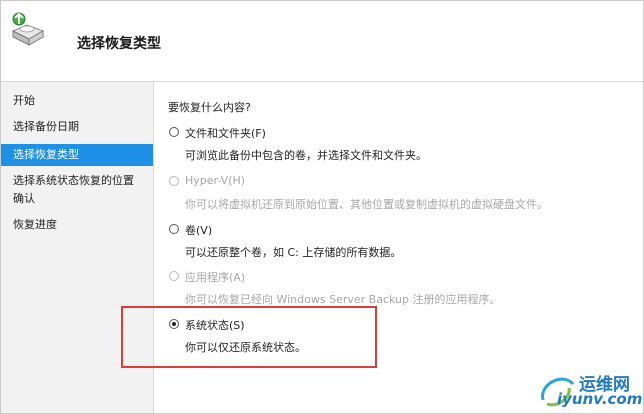  Describe the element at coordinates (366, 204) in the screenshot. I see `option-description: 你可以将虚拟机还原到原始位置、其他位置或复制虚拟机的虚拟硬盘文件。` at that location.